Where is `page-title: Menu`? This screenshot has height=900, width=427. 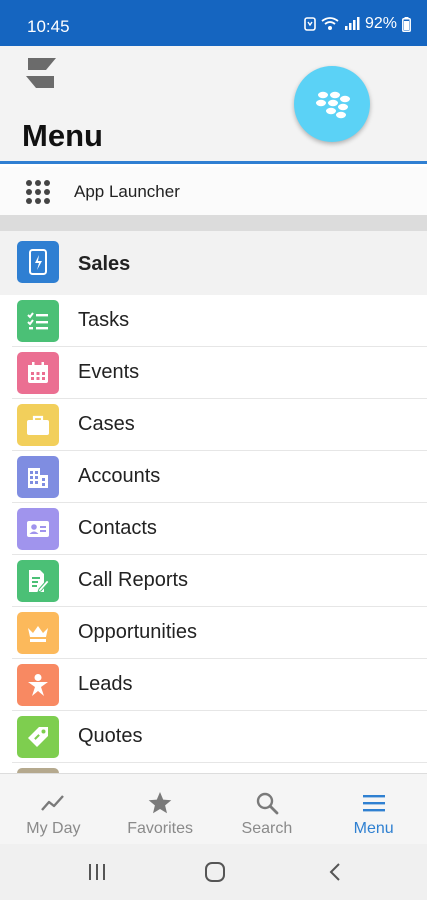
page-title: Menu is located at coordinates (62, 135).